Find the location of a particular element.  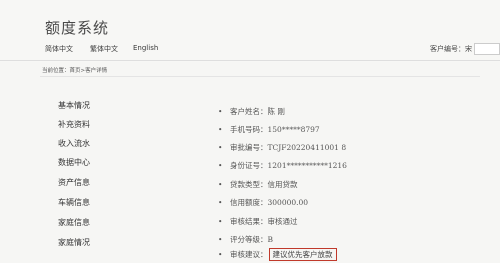

detail-label: 审批编号： is located at coordinates (249, 147).